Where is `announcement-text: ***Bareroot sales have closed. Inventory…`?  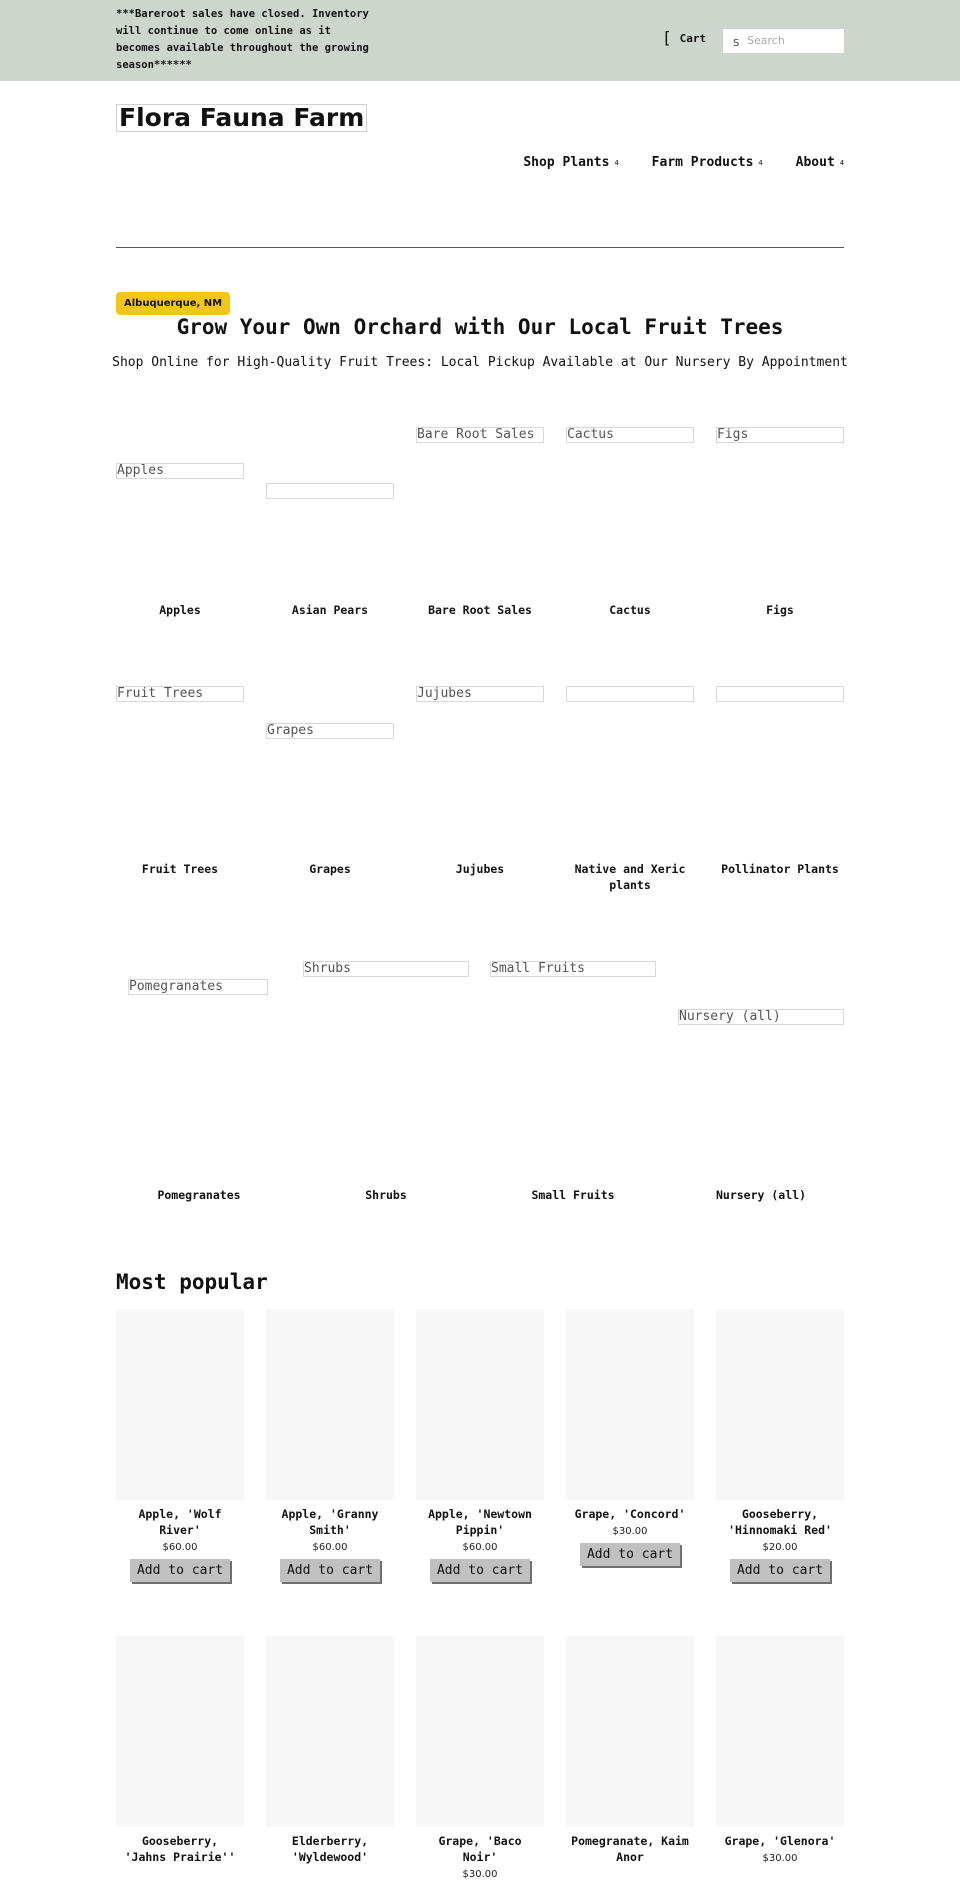
announcement-text: ***Bareroot sales have closed. Inventory… is located at coordinates (242, 39).